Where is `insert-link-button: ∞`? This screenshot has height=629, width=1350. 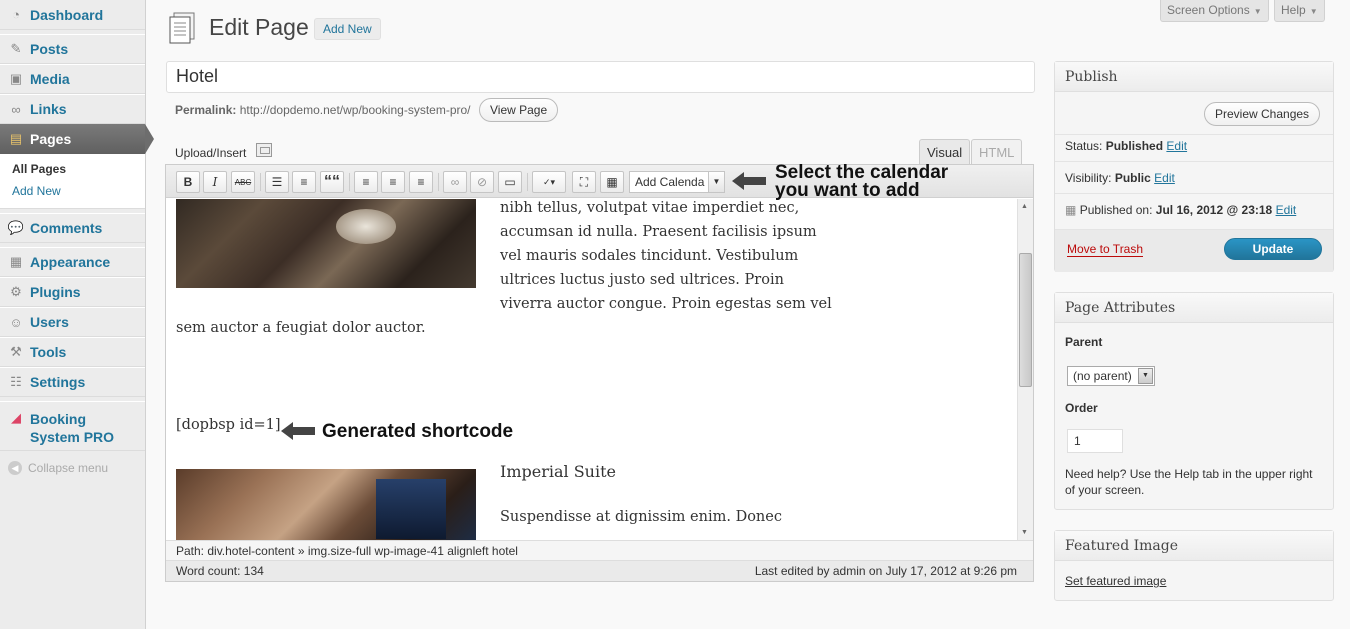 insert-link-button: ∞ is located at coordinates (455, 182).